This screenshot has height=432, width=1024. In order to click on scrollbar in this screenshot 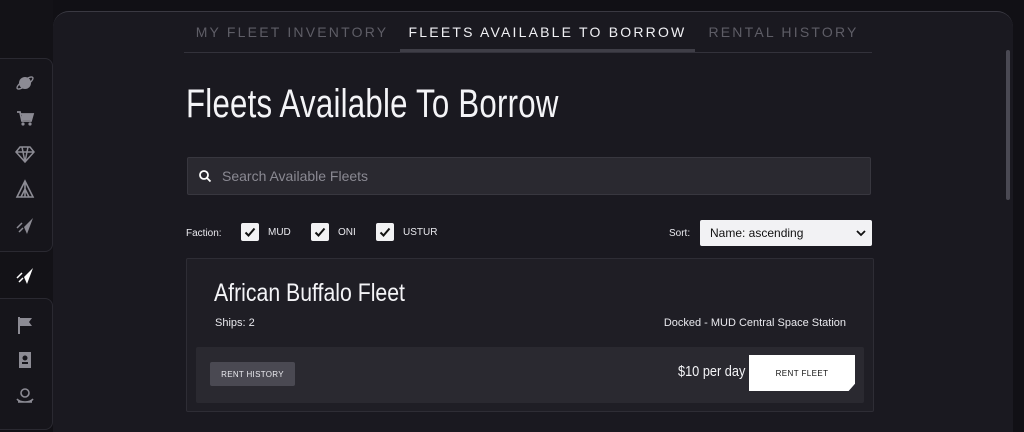, I will do `click(1008, 125)`.